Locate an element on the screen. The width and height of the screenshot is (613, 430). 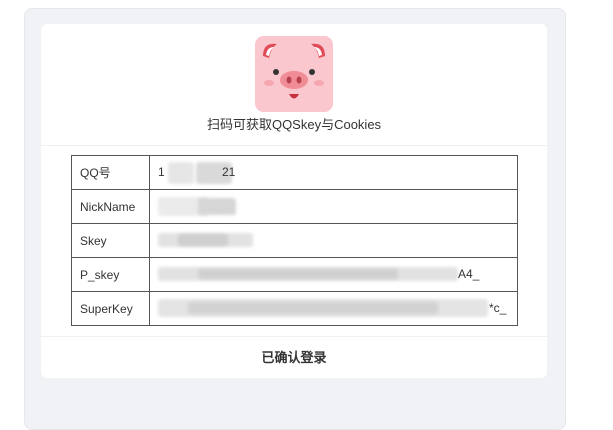
qq-value-start: 1 is located at coordinates (161, 172).